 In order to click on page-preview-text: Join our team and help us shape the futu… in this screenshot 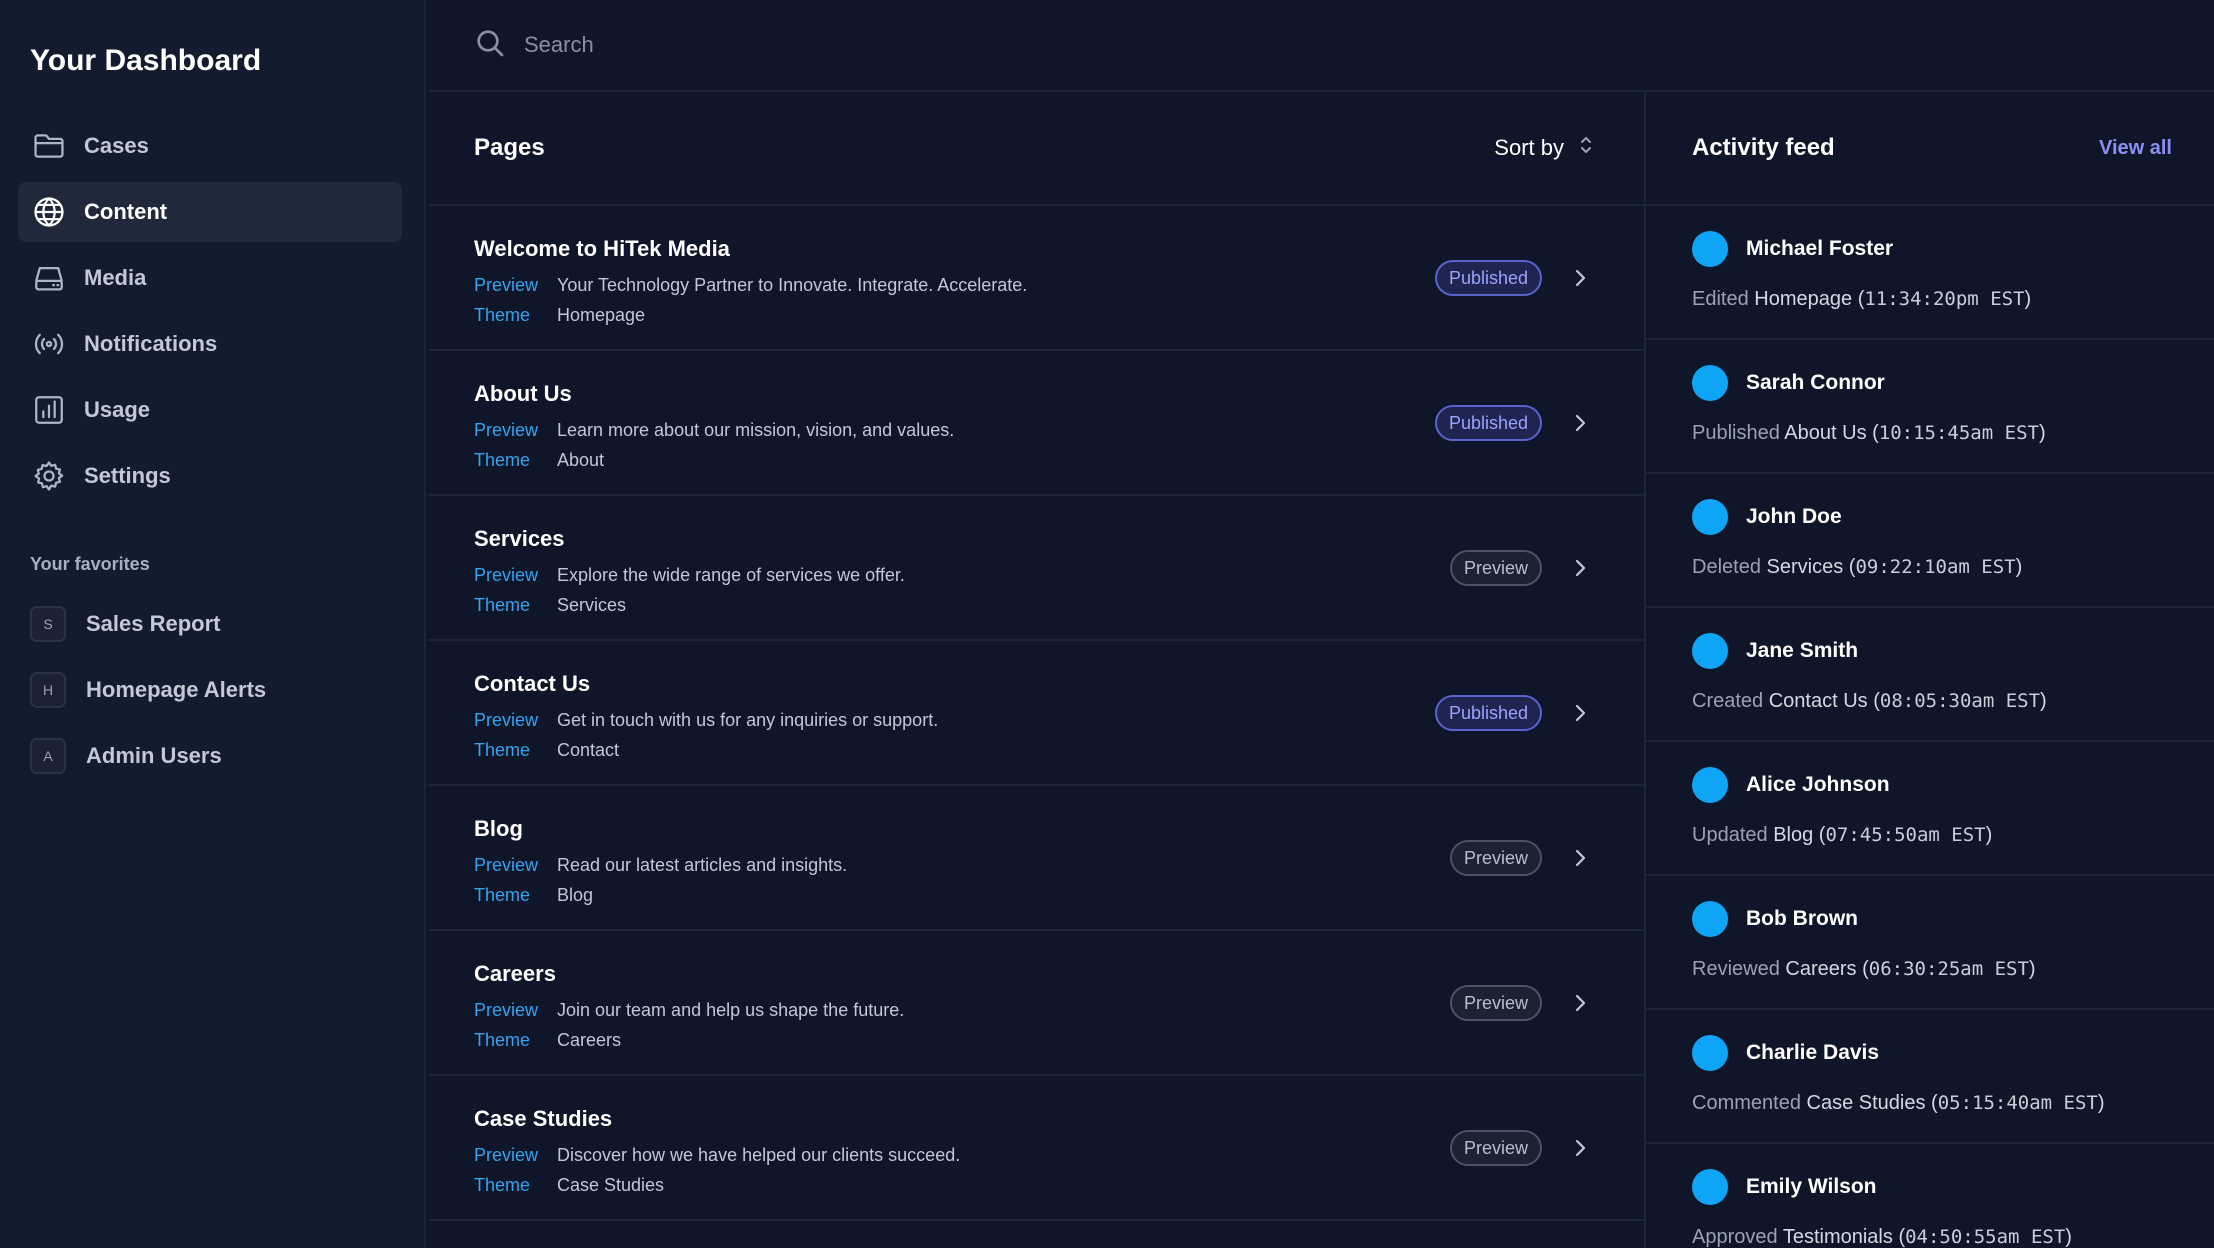, I will do `click(731, 1010)`.